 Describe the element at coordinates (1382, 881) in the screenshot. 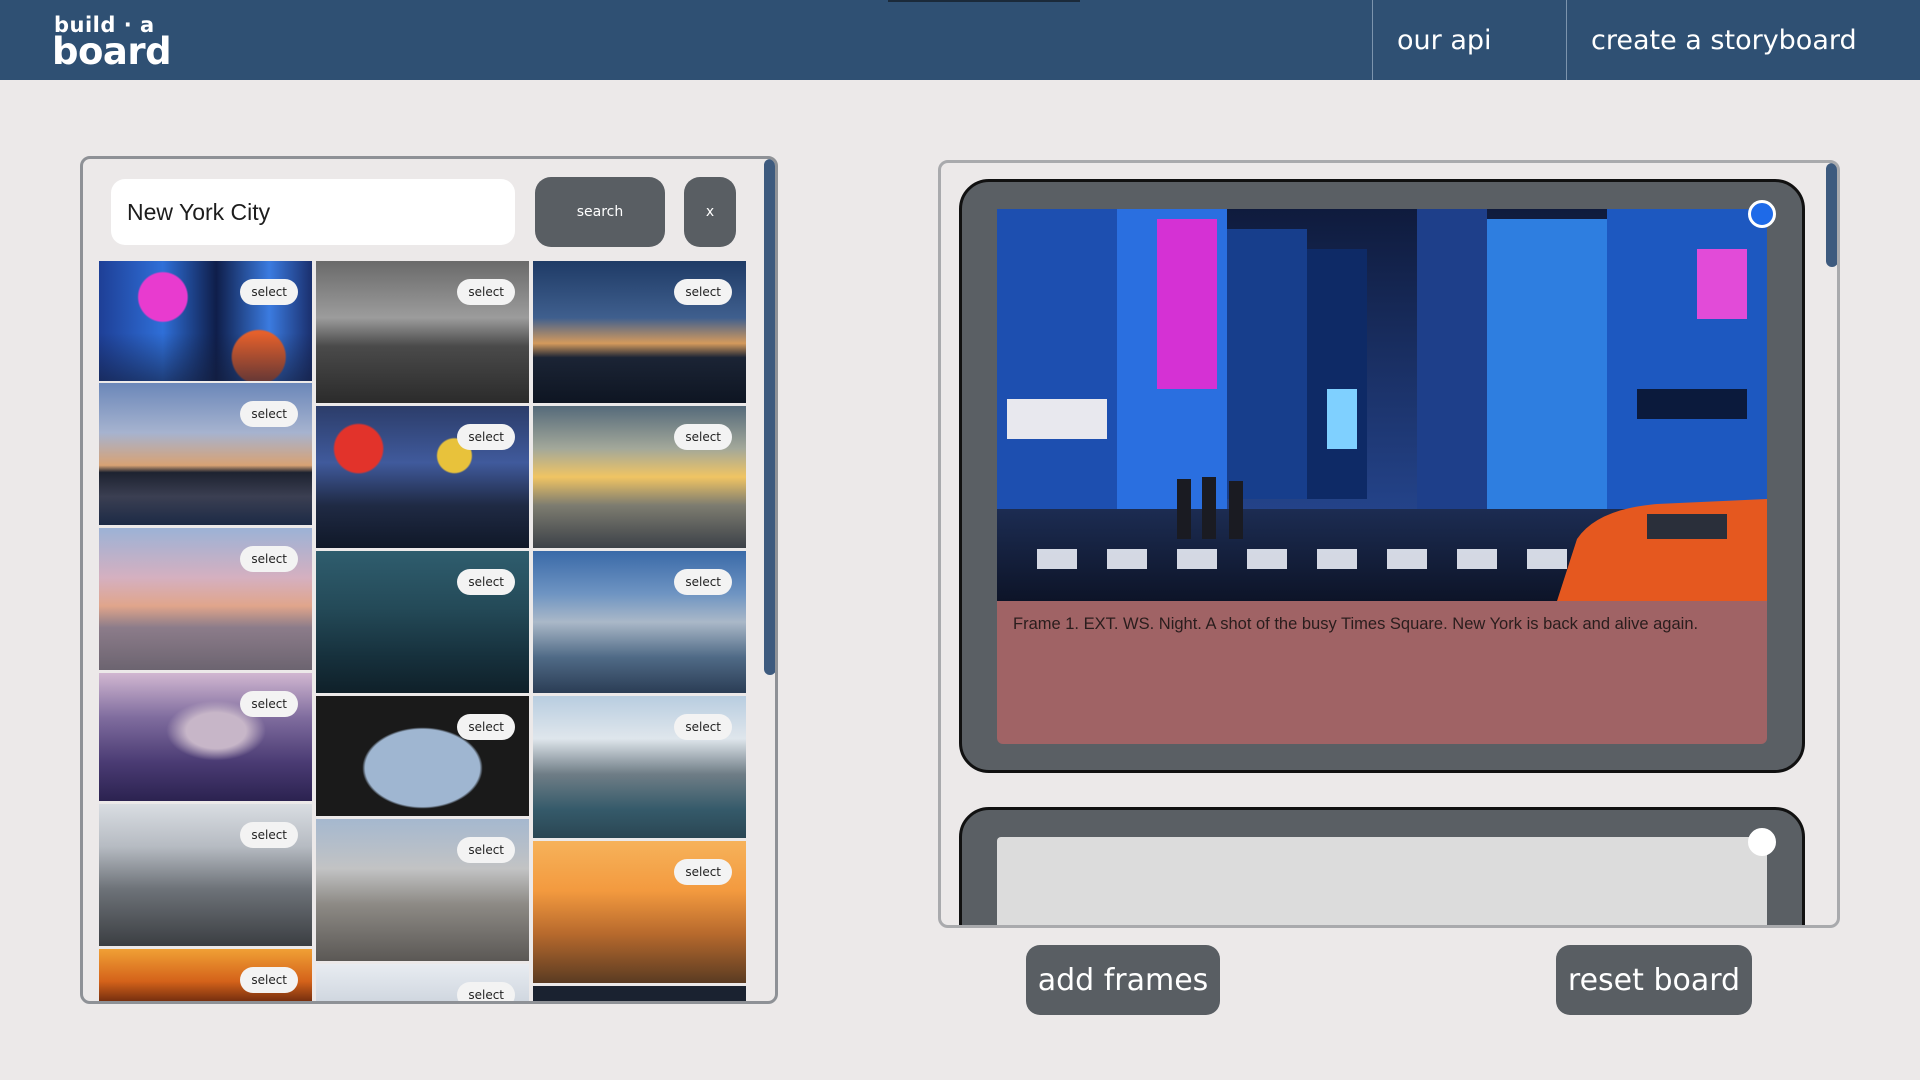

I see `empty-frame-image` at that location.